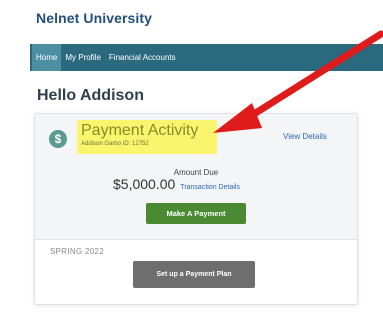 The image size is (383, 314). What do you see at coordinates (194, 274) in the screenshot?
I see `payment-plan-button: Set up a Payment Plan` at bounding box center [194, 274].